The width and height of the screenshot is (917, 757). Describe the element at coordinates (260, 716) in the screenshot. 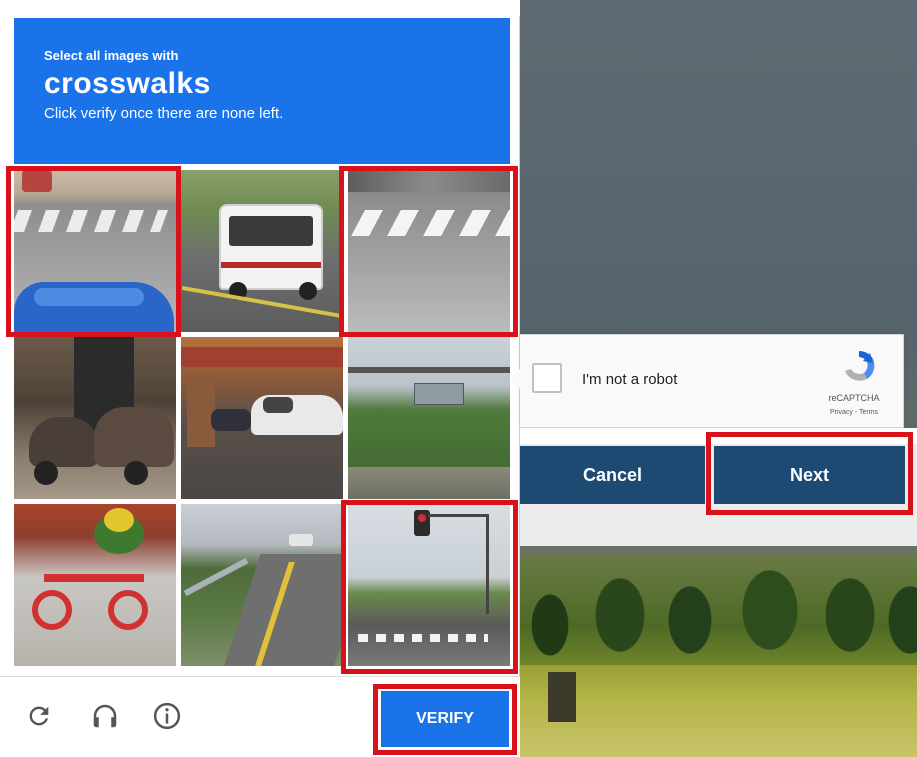

I see `challenge-footer: VERIFY` at that location.